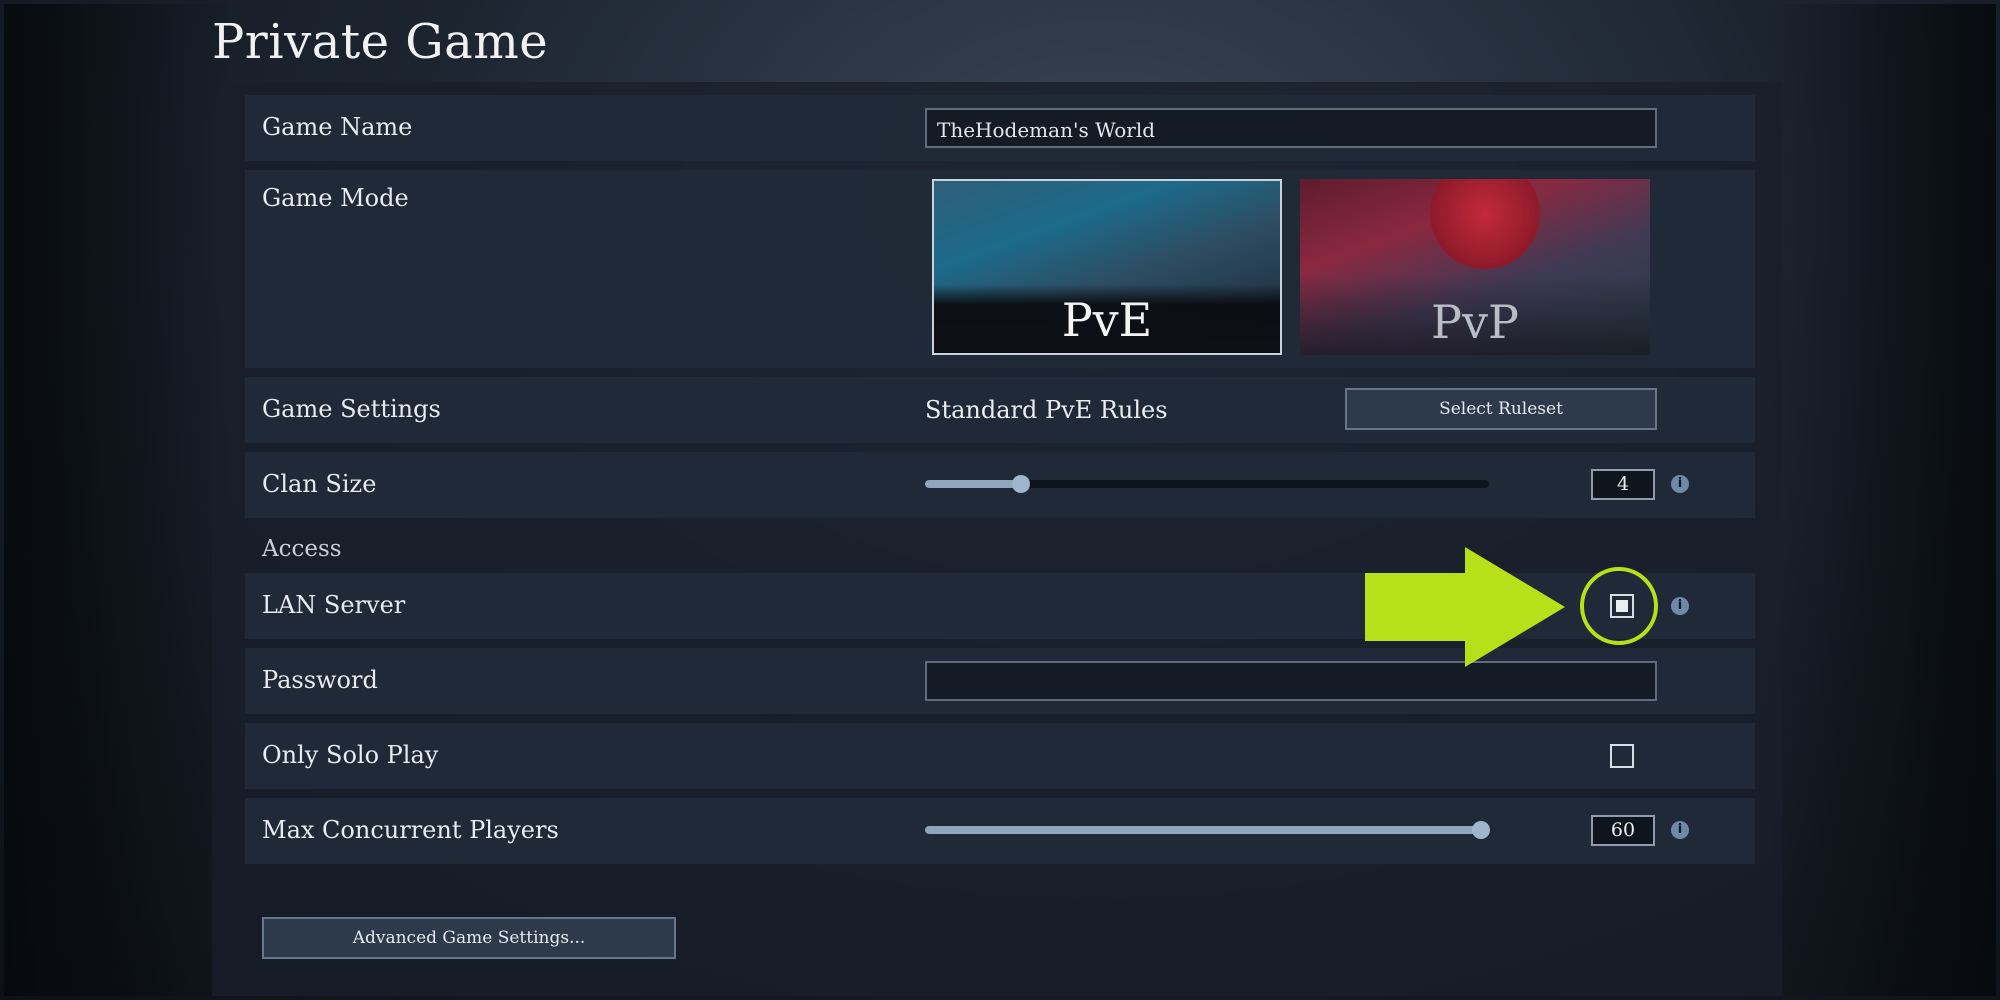 The height and width of the screenshot is (1000, 2000). What do you see at coordinates (1046, 410) in the screenshot?
I see `current-ruleset: Standard PvE Rules` at bounding box center [1046, 410].